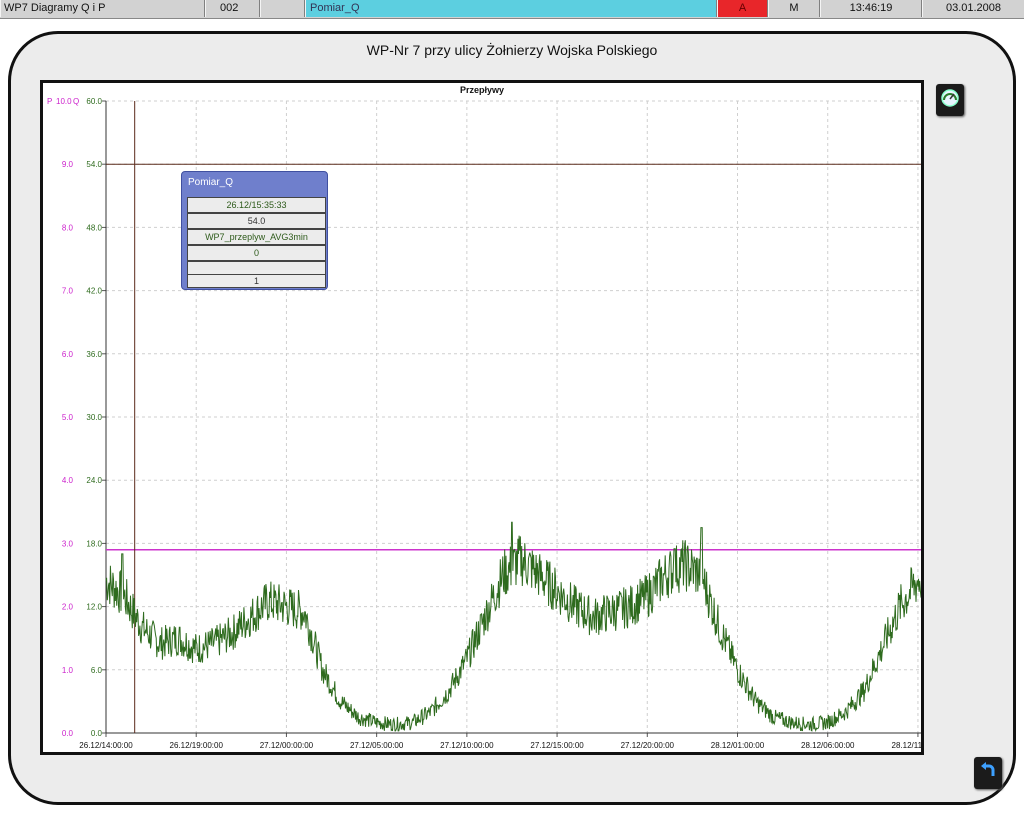  I want to click on trend-settings-button, so click(950, 100).